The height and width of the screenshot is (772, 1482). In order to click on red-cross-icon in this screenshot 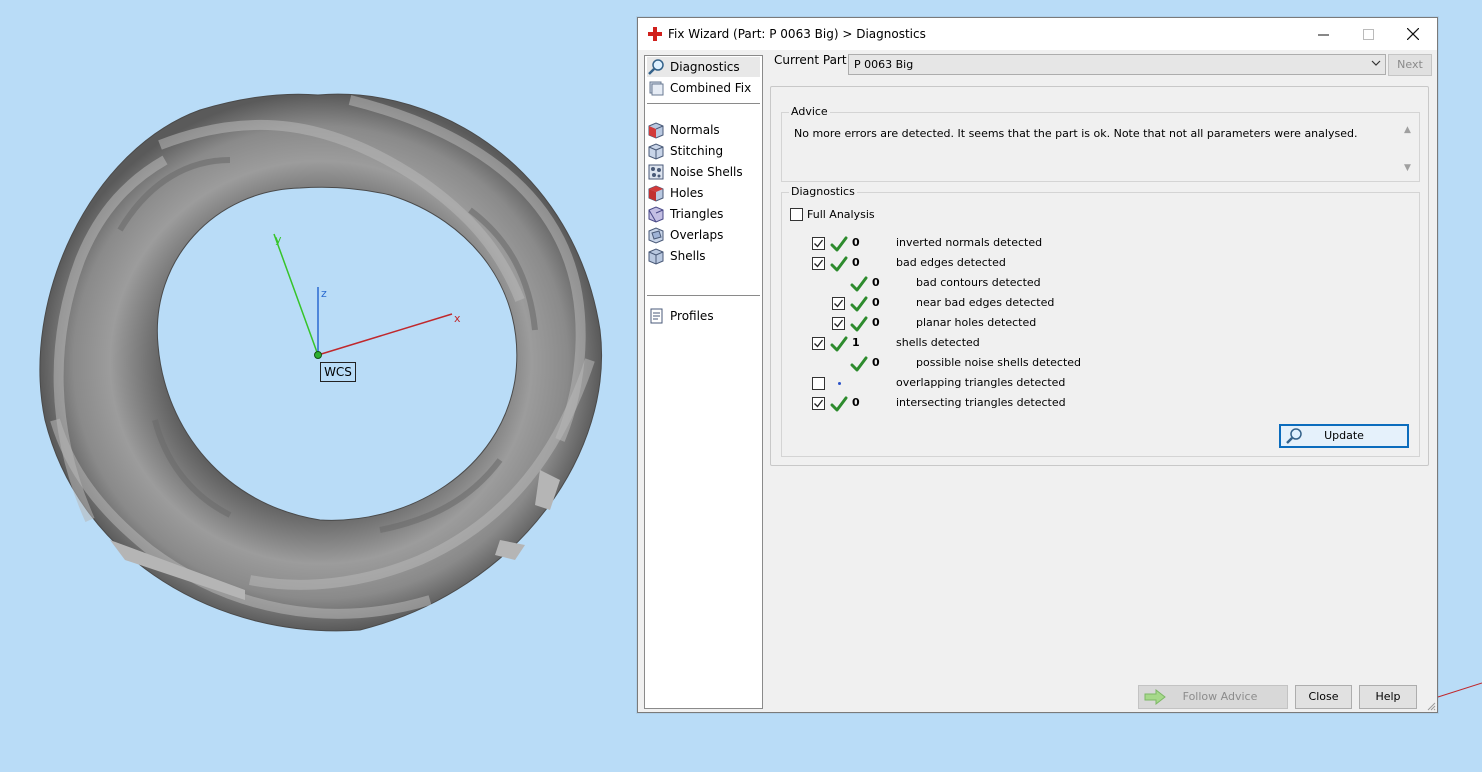, I will do `click(655, 34)`.